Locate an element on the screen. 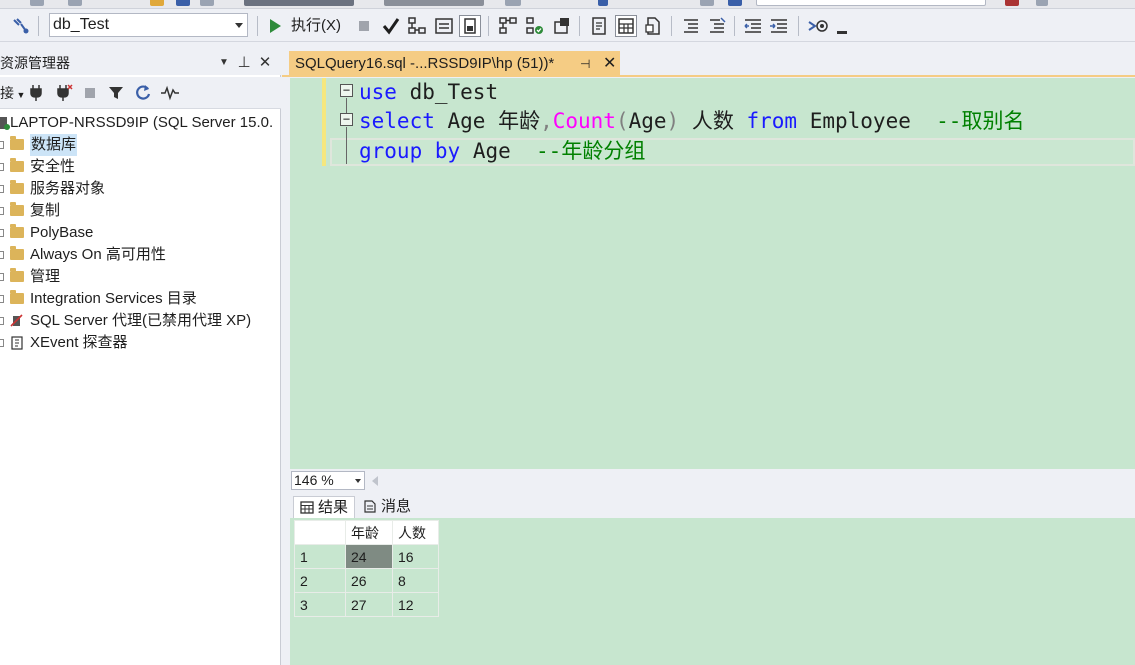  scroll-left-icon is located at coordinates (375, 481).